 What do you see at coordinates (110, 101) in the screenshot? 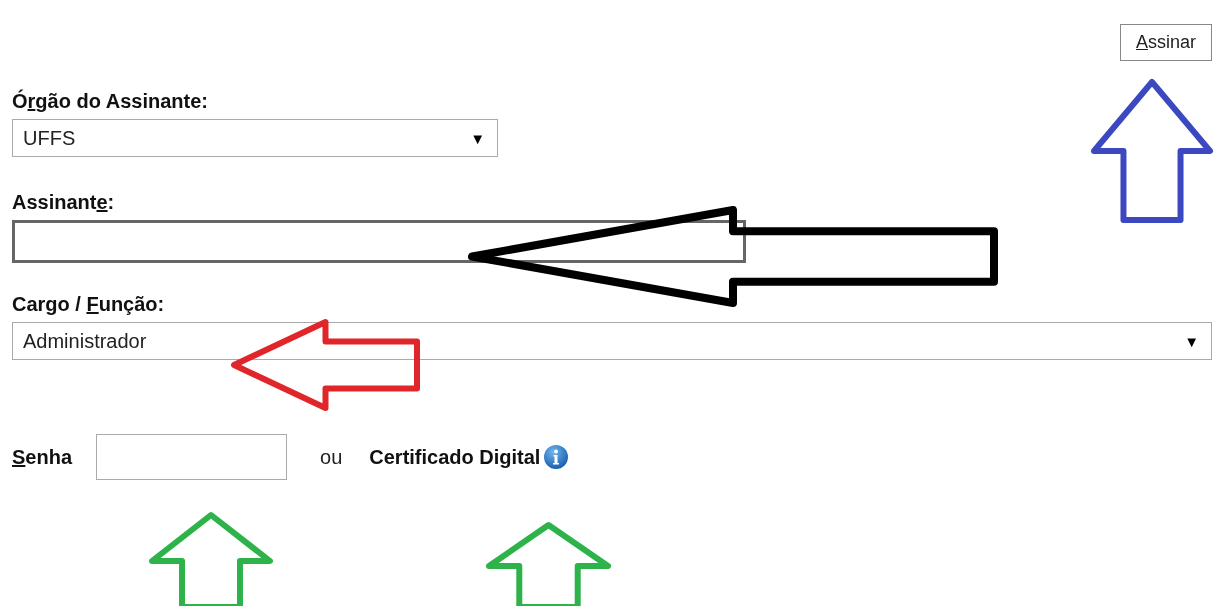
I see `organ-label: Órgão do Assinante:` at bounding box center [110, 101].